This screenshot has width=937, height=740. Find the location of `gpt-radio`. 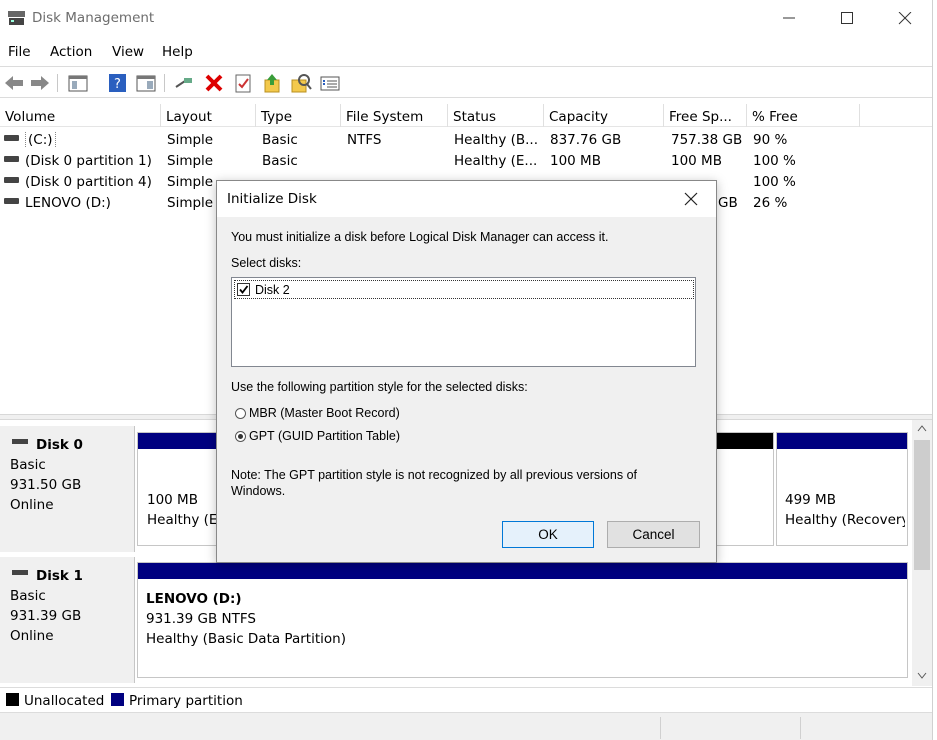

gpt-radio is located at coordinates (240, 436).